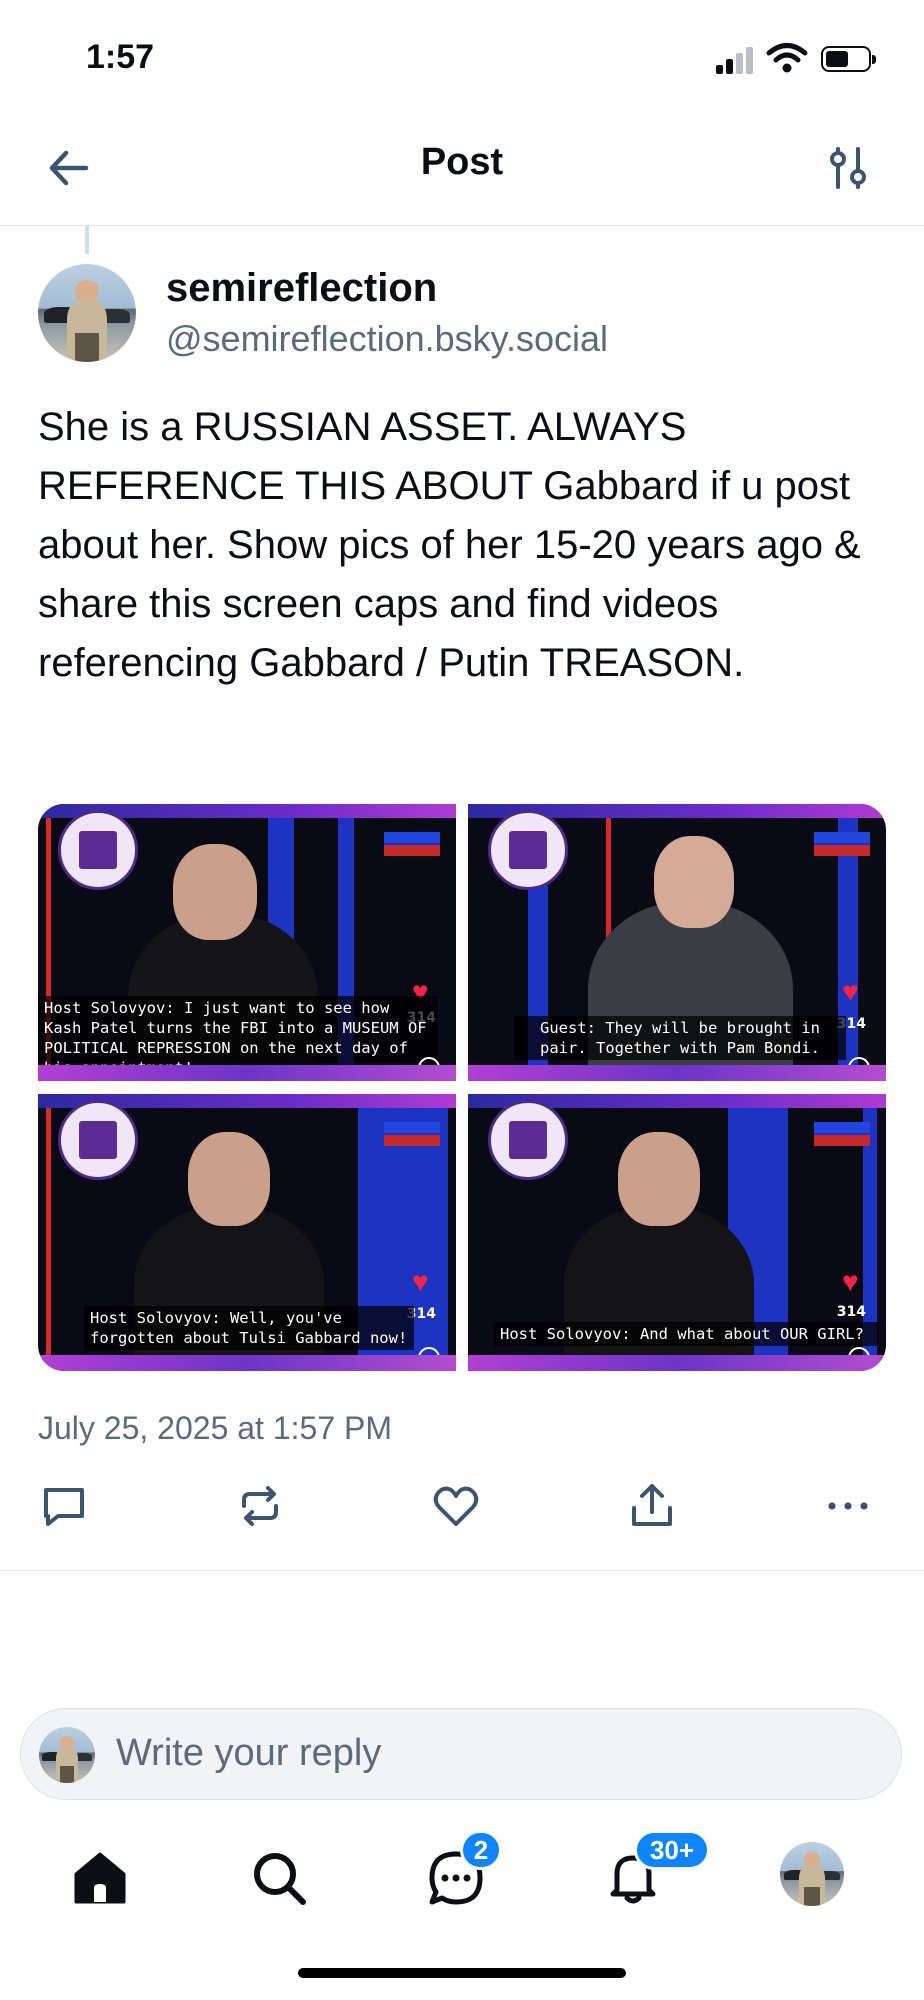 The width and height of the screenshot is (924, 2000). Describe the element at coordinates (812, 1874) in the screenshot. I see `profile-avatar` at that location.